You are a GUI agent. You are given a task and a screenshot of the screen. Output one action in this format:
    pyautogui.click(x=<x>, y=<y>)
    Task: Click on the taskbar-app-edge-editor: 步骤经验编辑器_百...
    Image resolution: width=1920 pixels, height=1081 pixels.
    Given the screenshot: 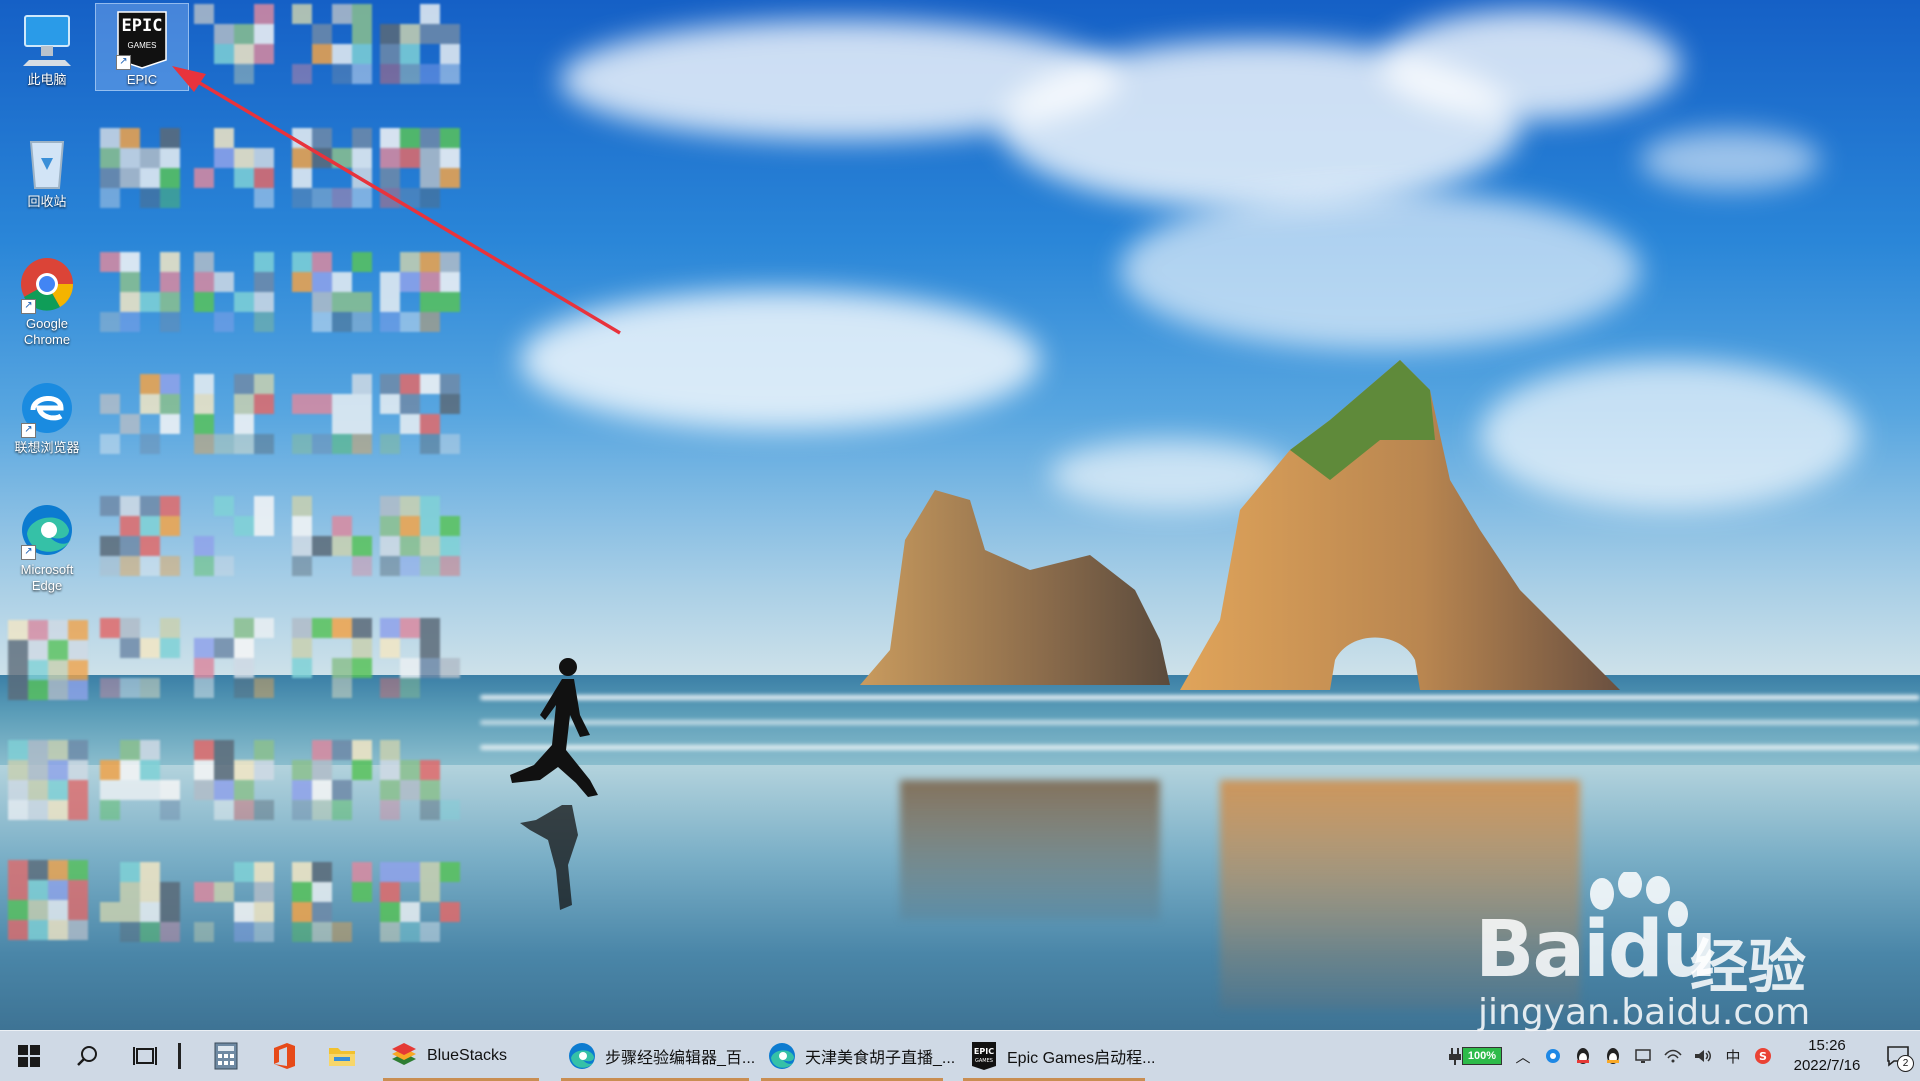 What is the action you would take?
    pyautogui.click(x=656, y=1056)
    